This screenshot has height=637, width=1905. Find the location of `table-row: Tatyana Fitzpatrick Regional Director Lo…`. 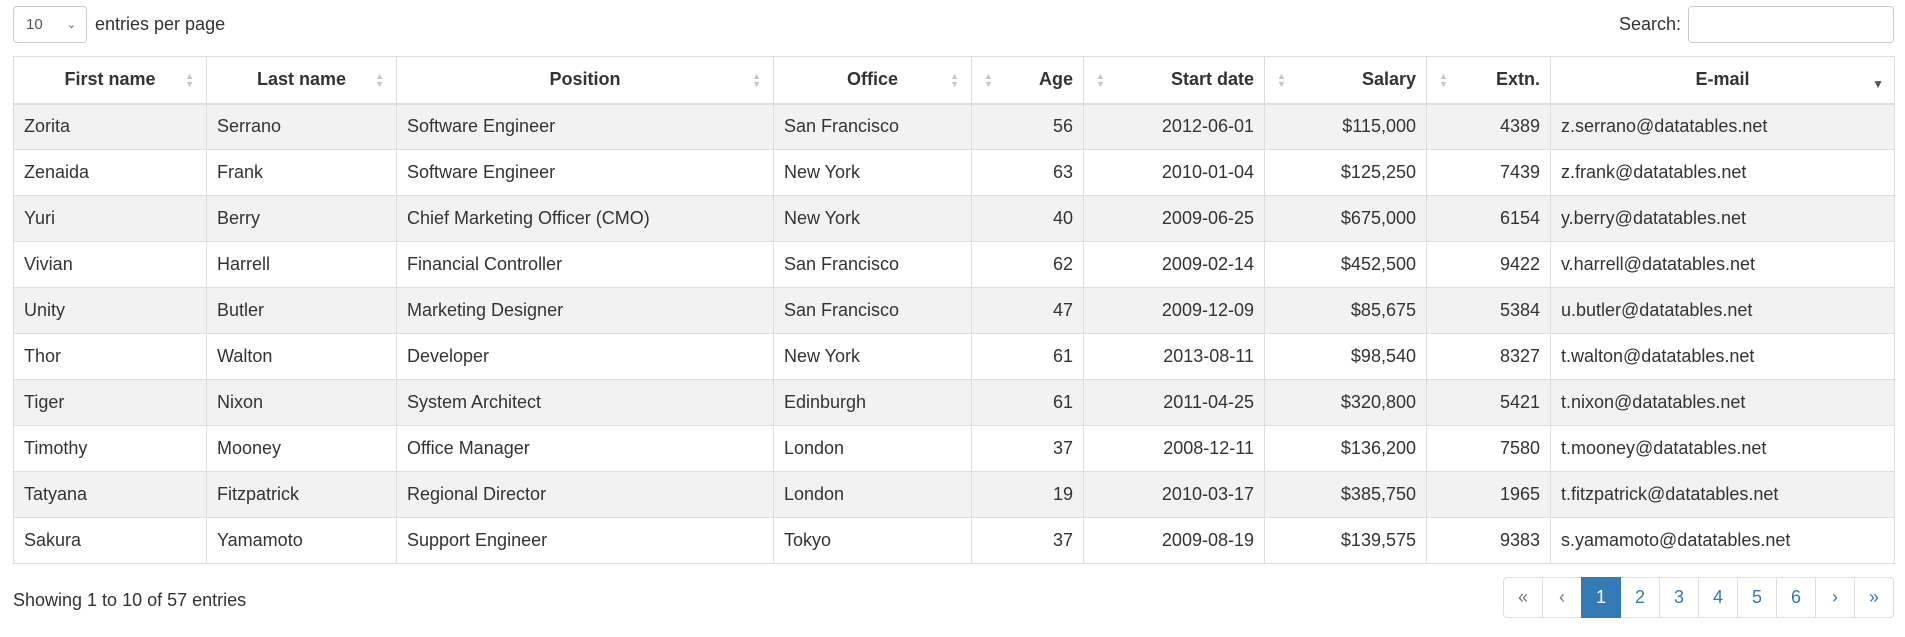

table-row: Tatyana Fitzpatrick Regional Director Lo… is located at coordinates (954, 494).